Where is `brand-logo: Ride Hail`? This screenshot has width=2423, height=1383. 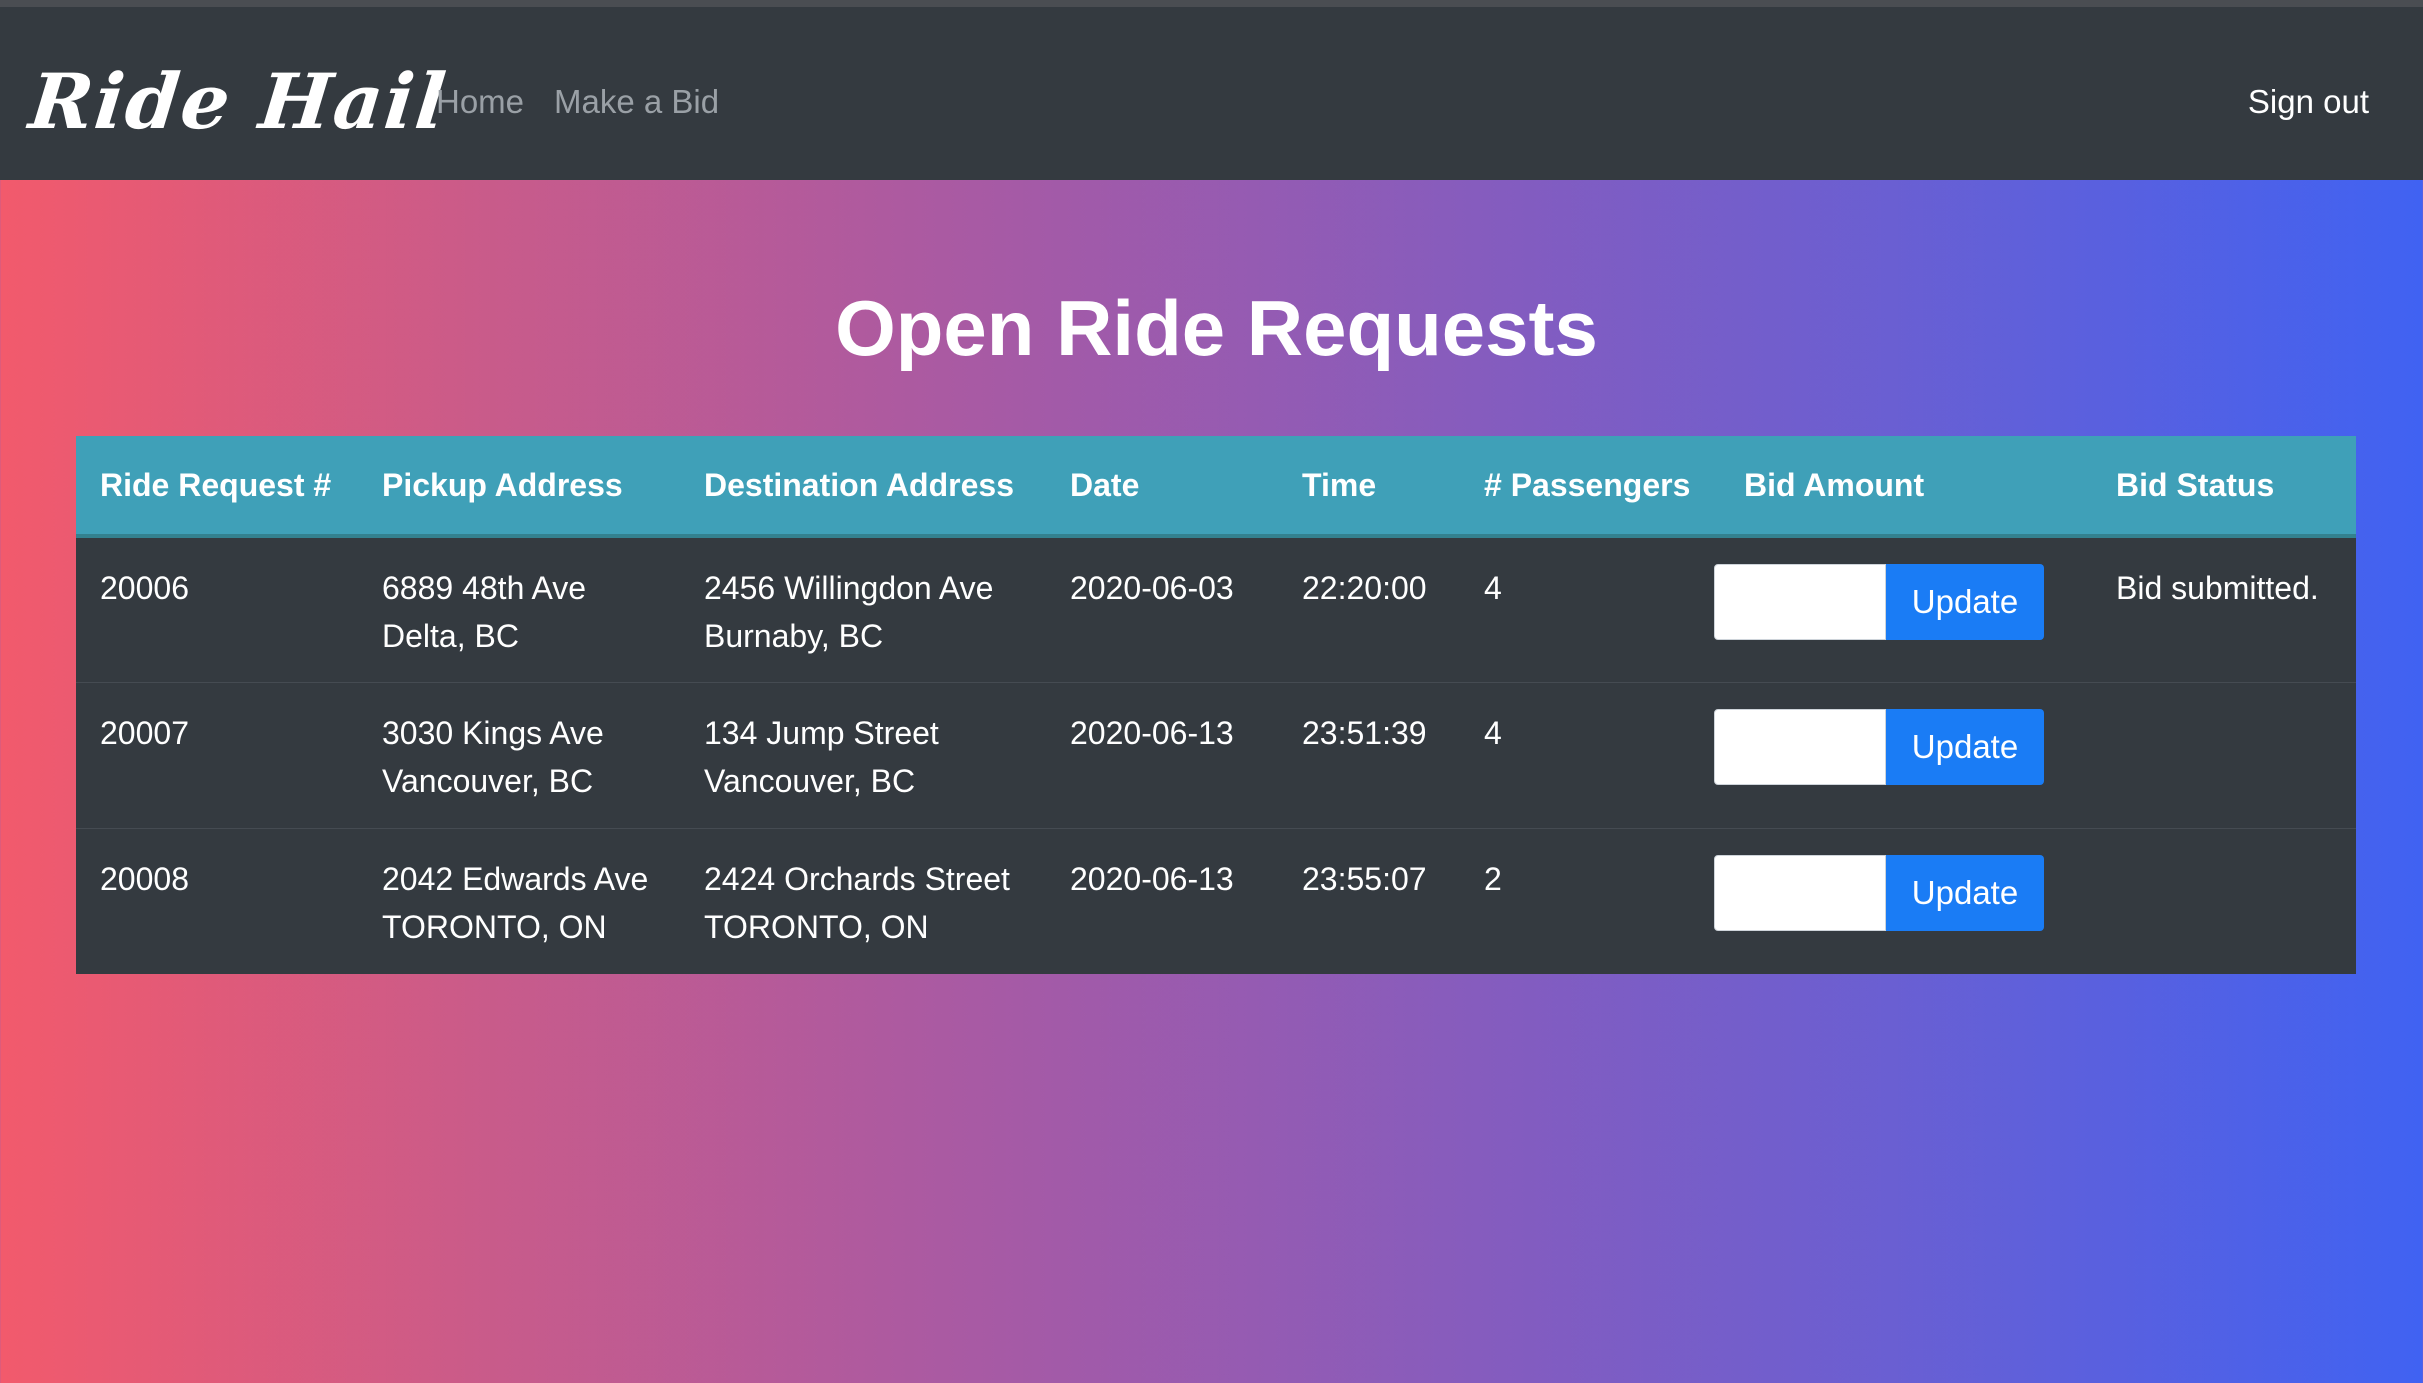
brand-logo: Ride Hail is located at coordinates (238, 102).